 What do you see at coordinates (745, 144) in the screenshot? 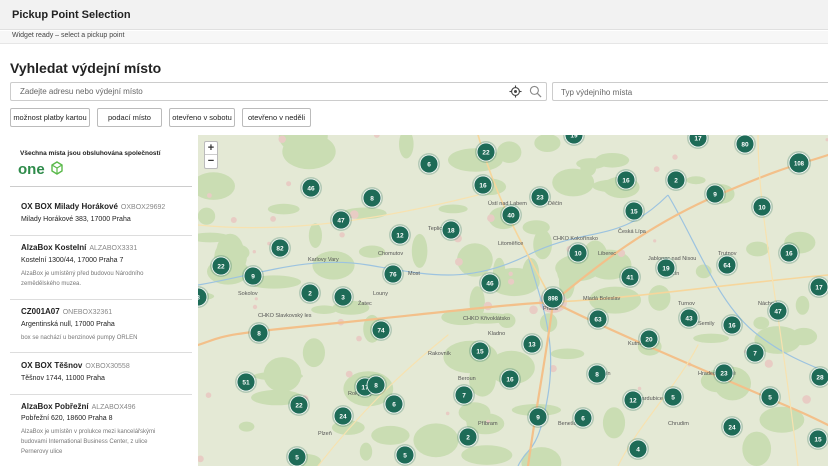
I see `map-cluster-count: 80` at bounding box center [745, 144].